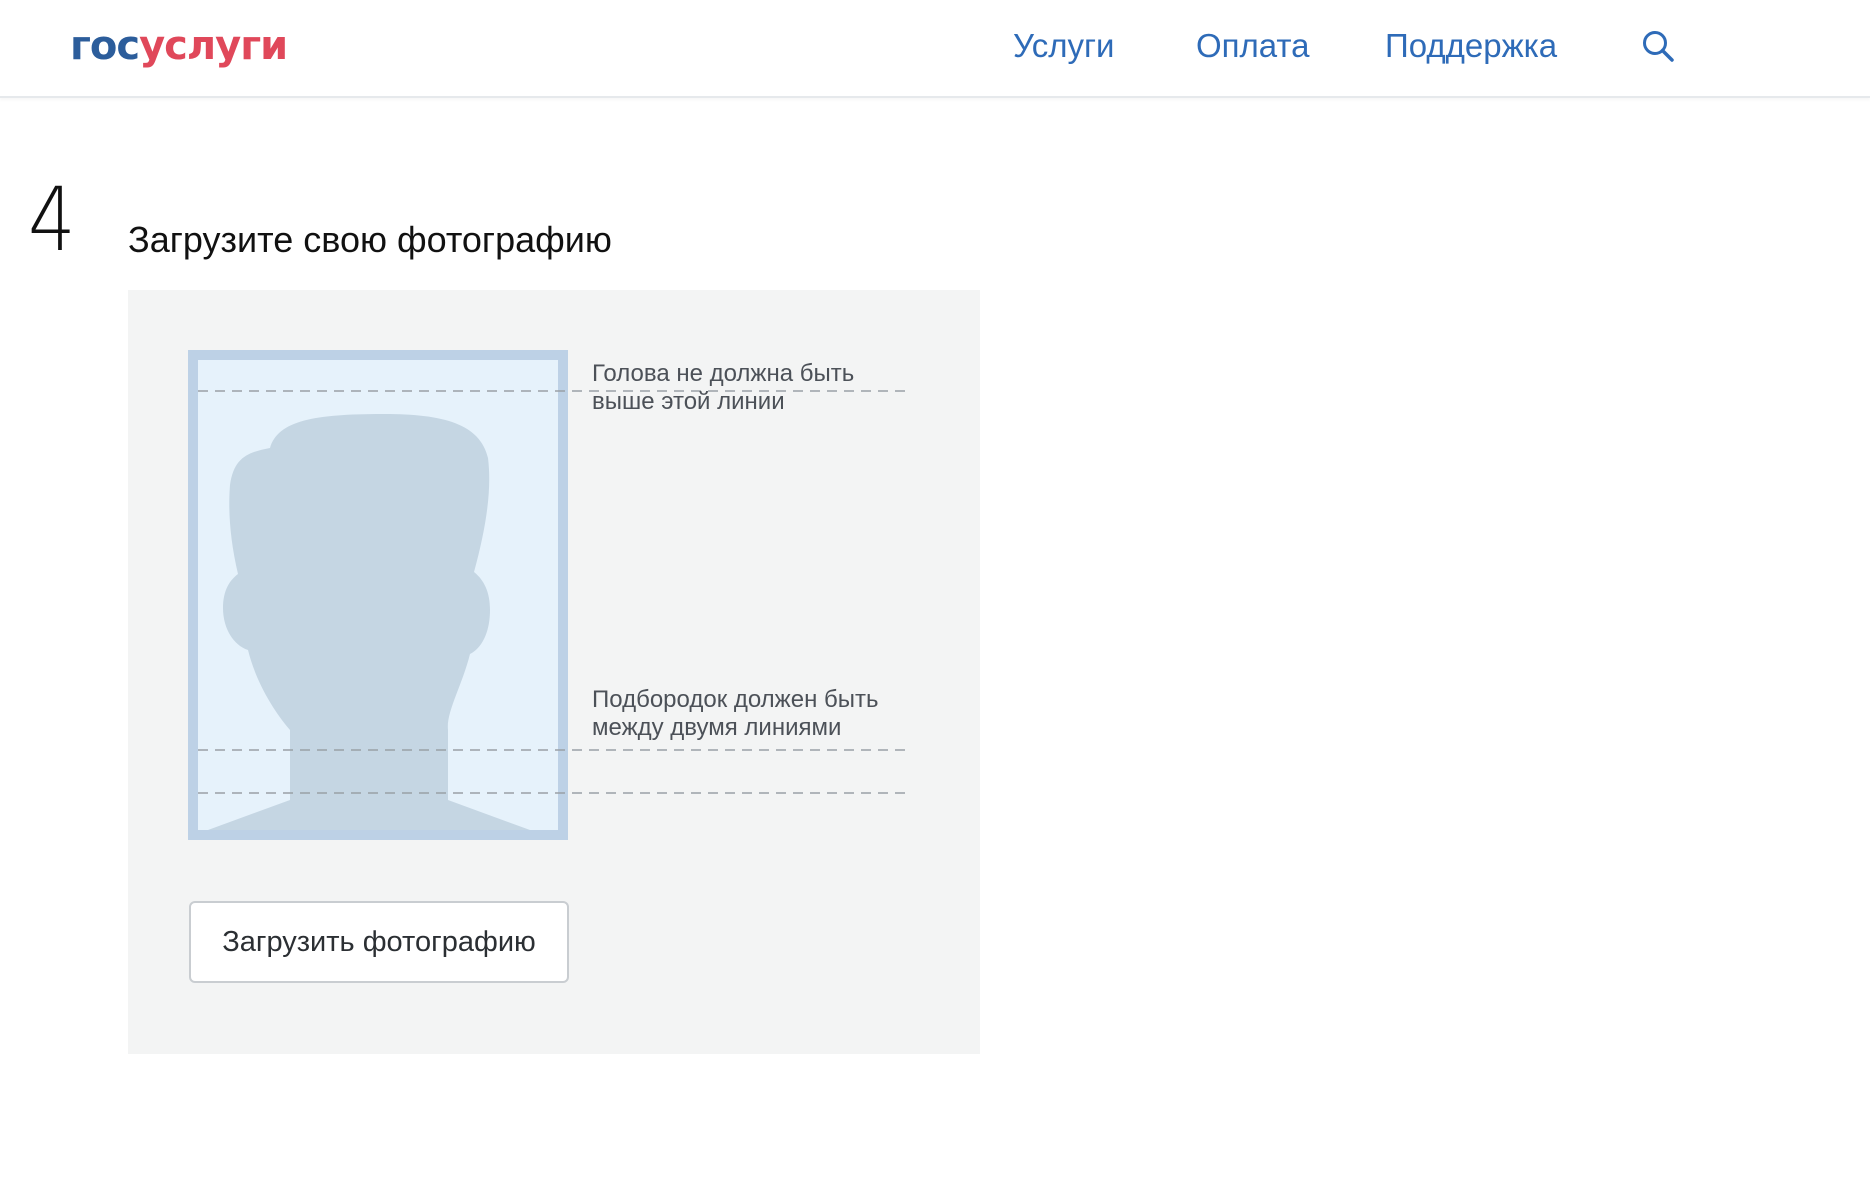 The width and height of the screenshot is (1870, 1190). What do you see at coordinates (105, 46) in the screenshot?
I see `logo-part-gos: гос` at bounding box center [105, 46].